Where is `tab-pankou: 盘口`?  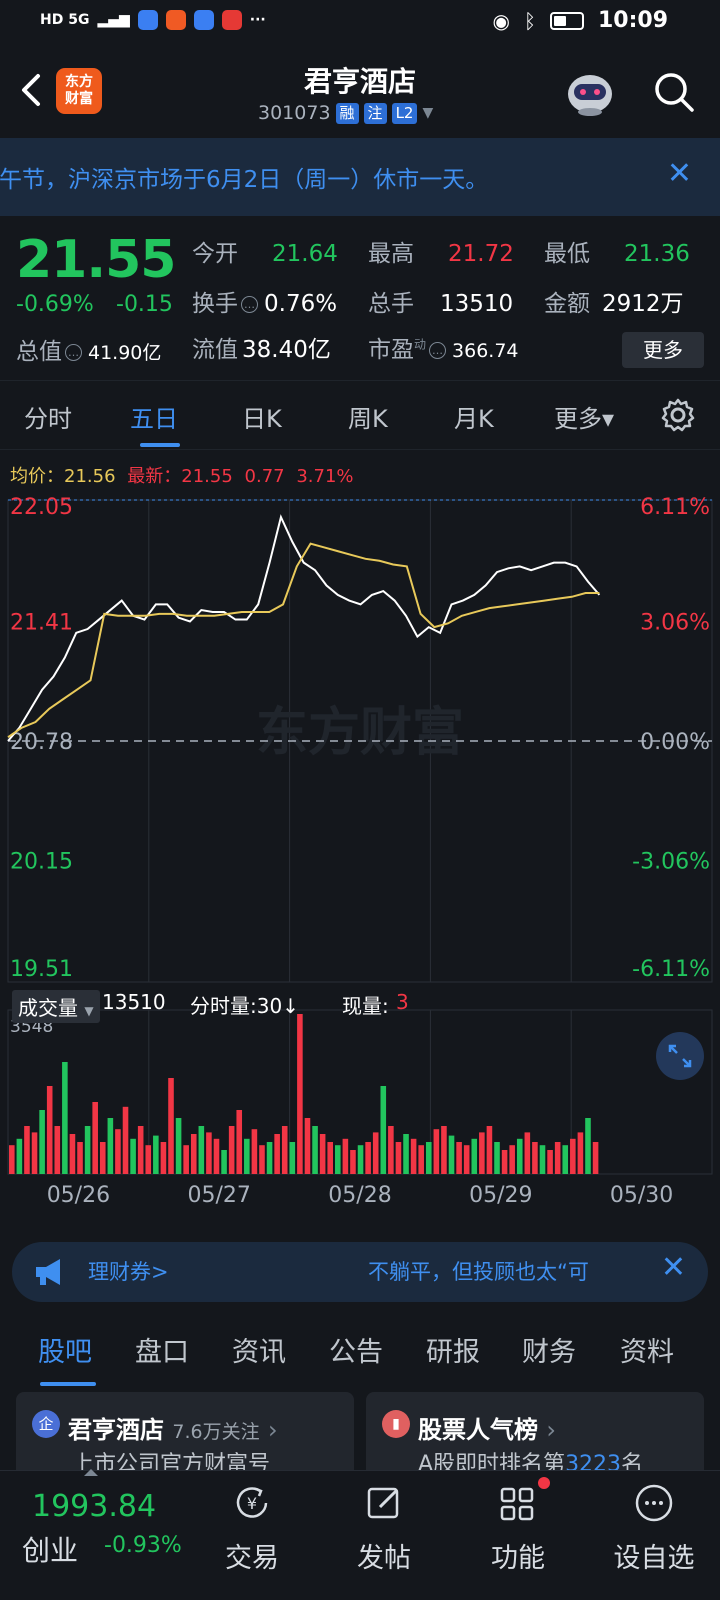
tab-pankou: 盘口 is located at coordinates (162, 1349).